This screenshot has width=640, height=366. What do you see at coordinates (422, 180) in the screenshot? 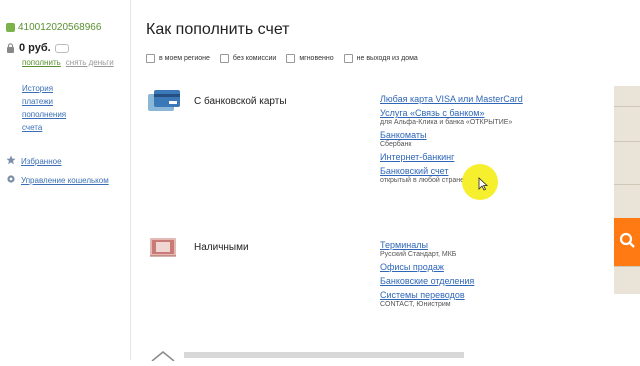
I see `option-subtitle: открытый в любой стране` at bounding box center [422, 180].